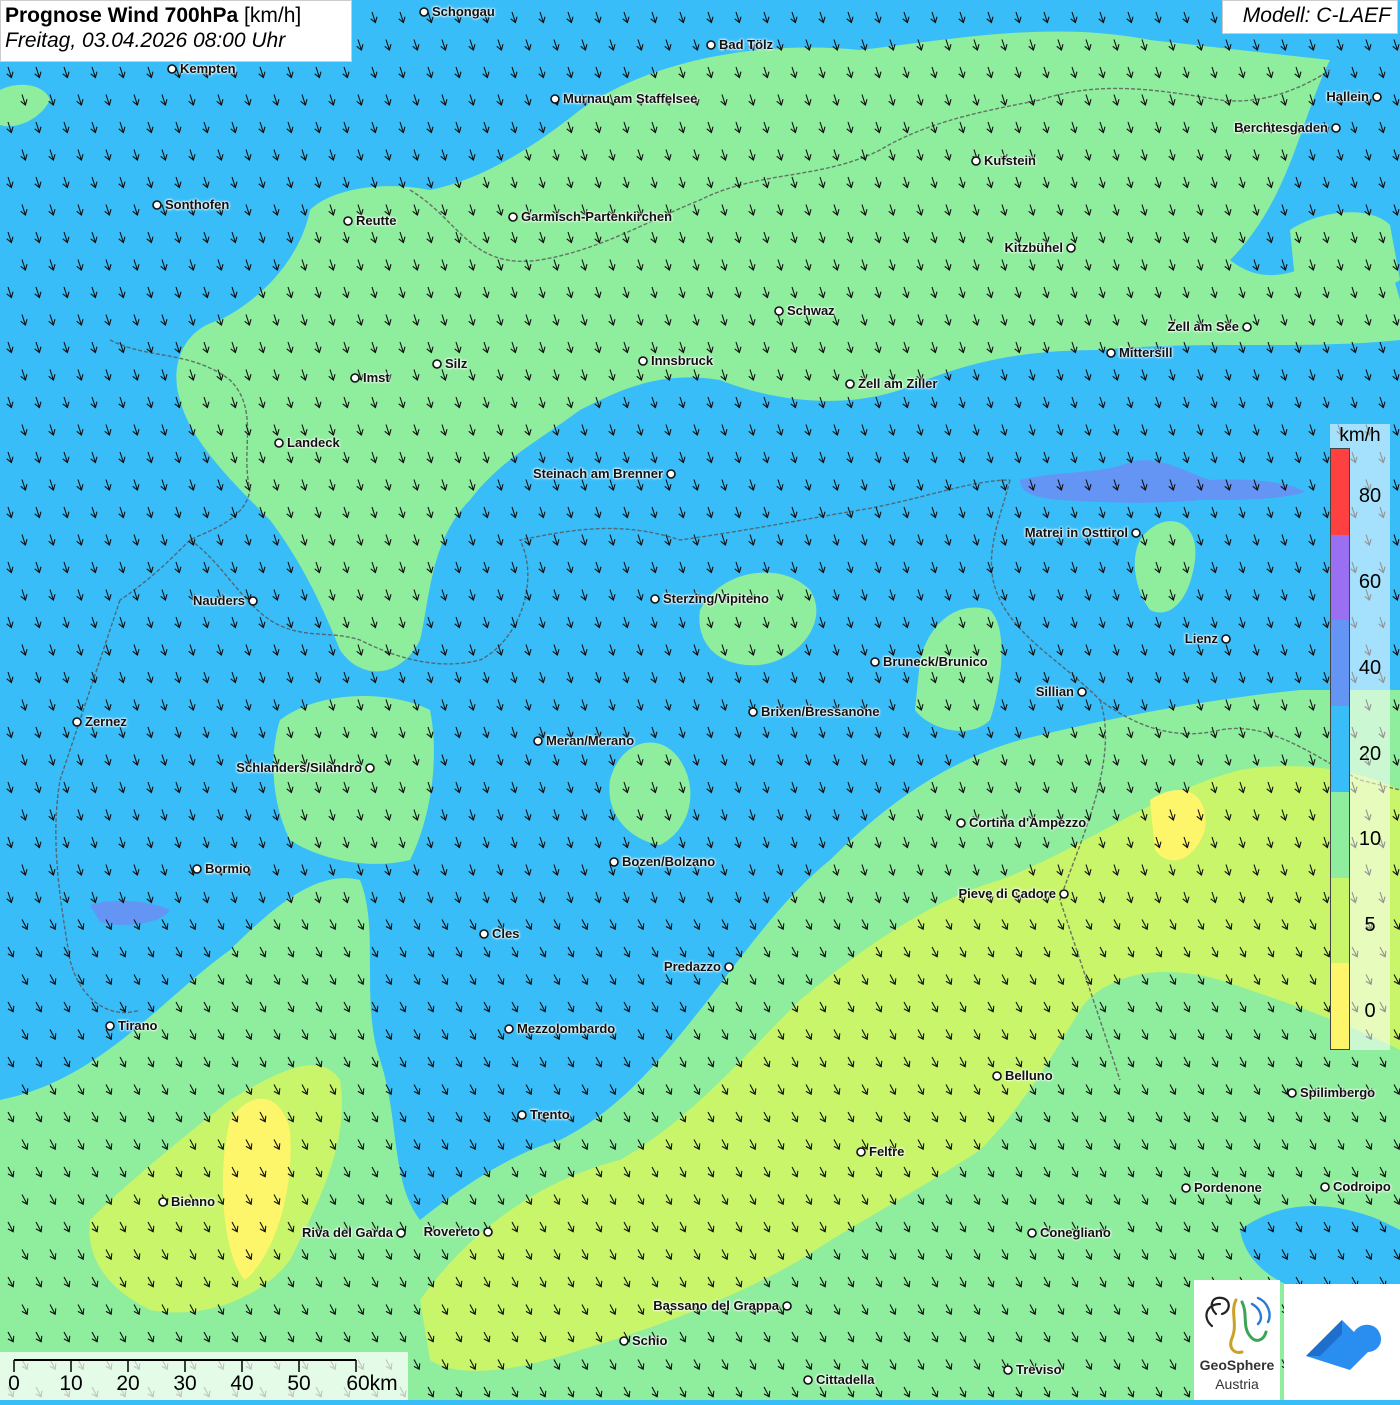  I want to click on geosphere-logo-icon, so click(1238, 1325).